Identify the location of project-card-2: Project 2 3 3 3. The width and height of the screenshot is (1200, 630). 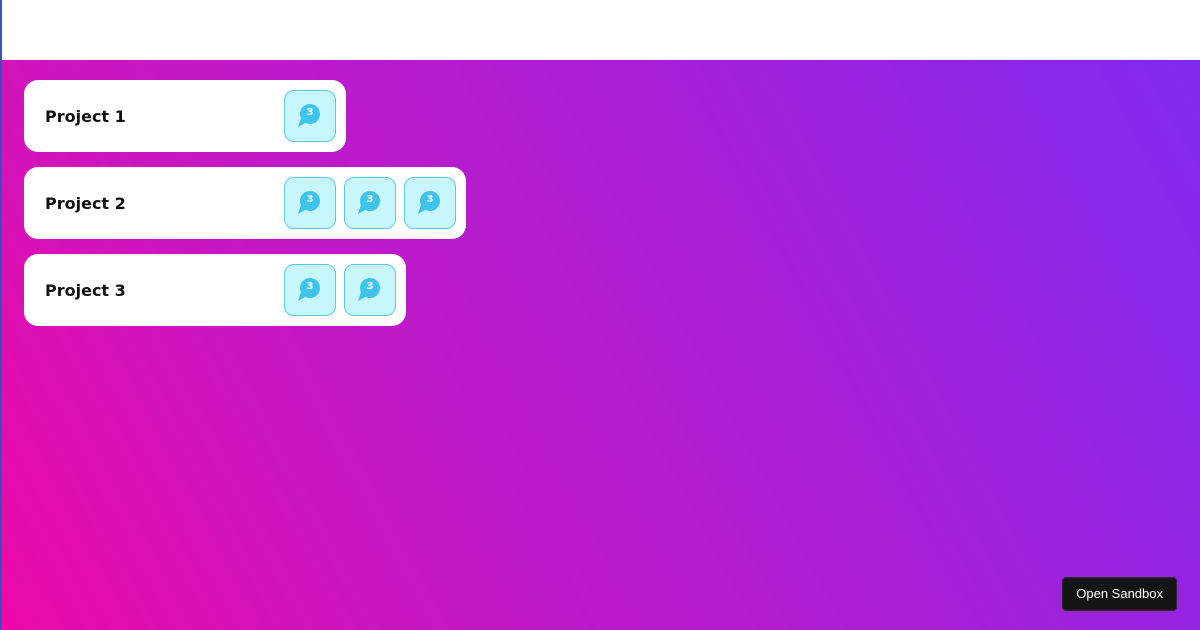
(245, 203).